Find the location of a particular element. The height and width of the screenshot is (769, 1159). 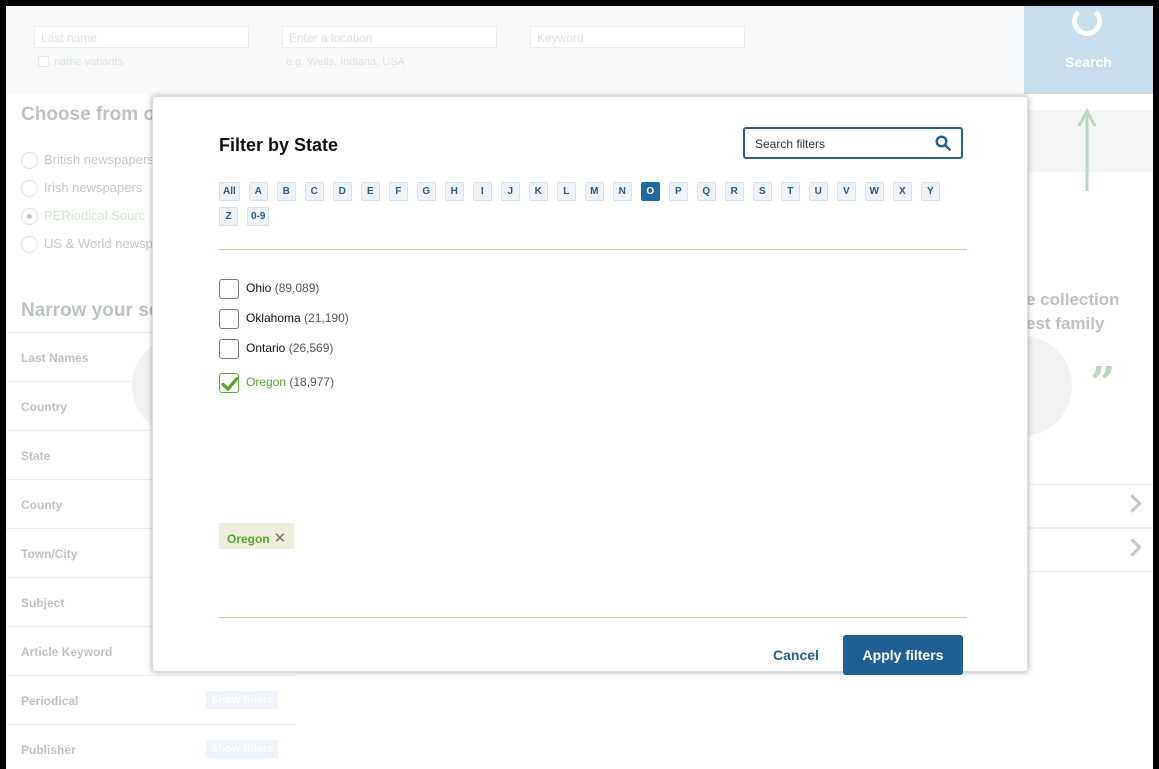

filter-label: County is located at coordinates (42, 505).